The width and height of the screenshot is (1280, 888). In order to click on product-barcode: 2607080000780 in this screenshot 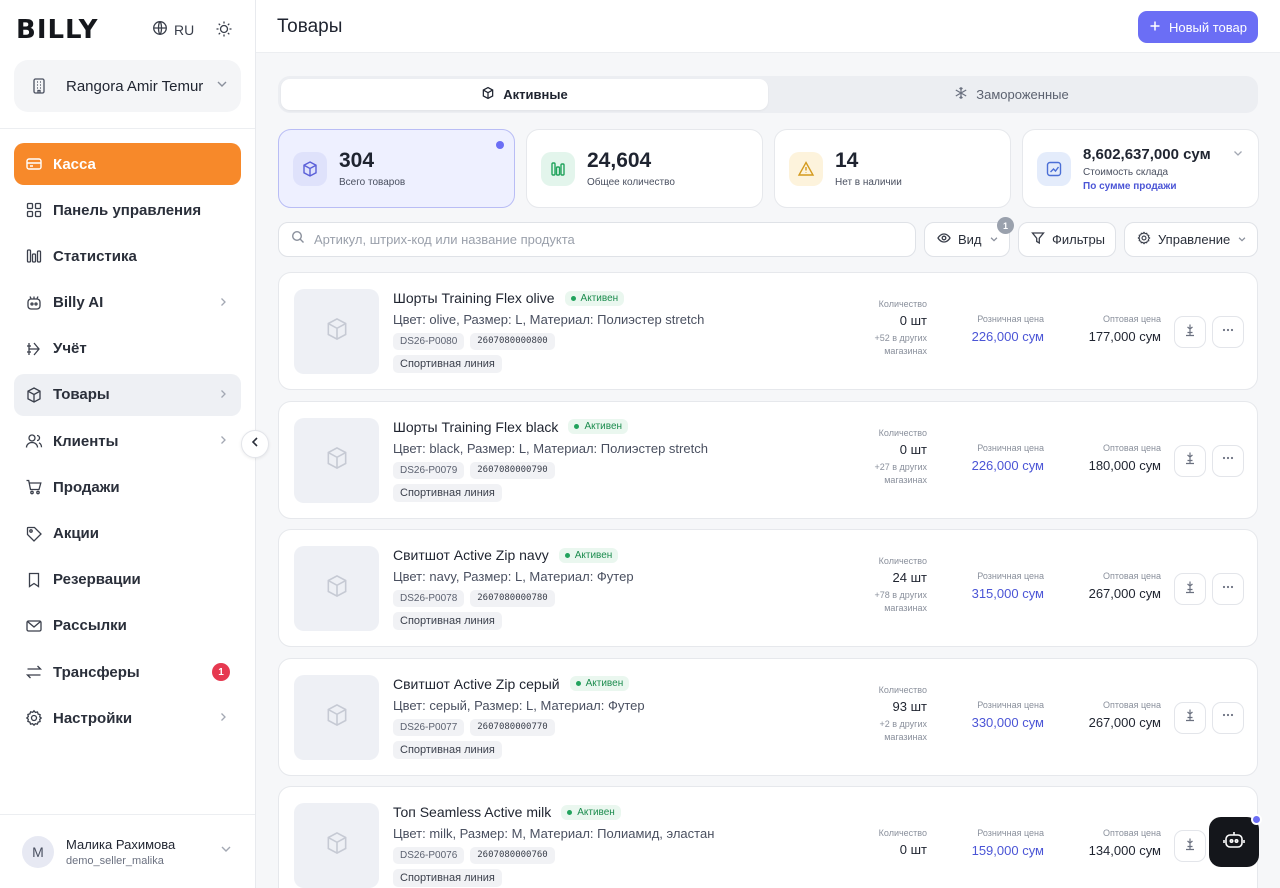, I will do `click(512, 598)`.